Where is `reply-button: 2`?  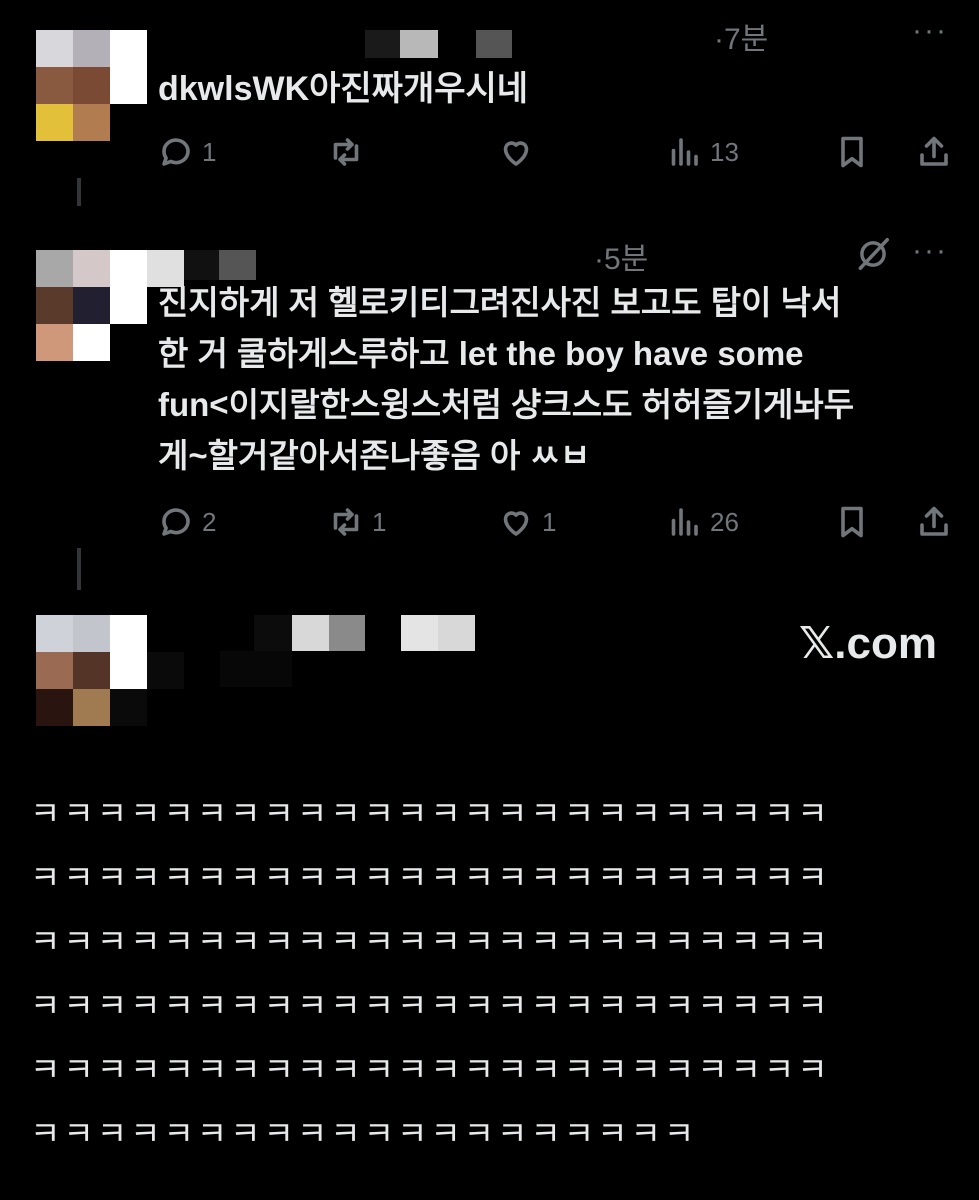
reply-button: 2 is located at coordinates (187, 522).